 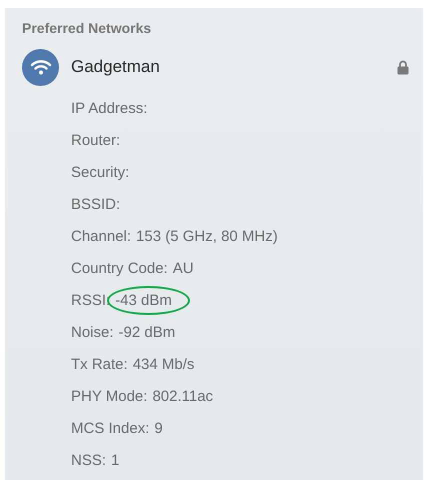 What do you see at coordinates (109, 108) in the screenshot?
I see `detail-label: IP Address:` at bounding box center [109, 108].